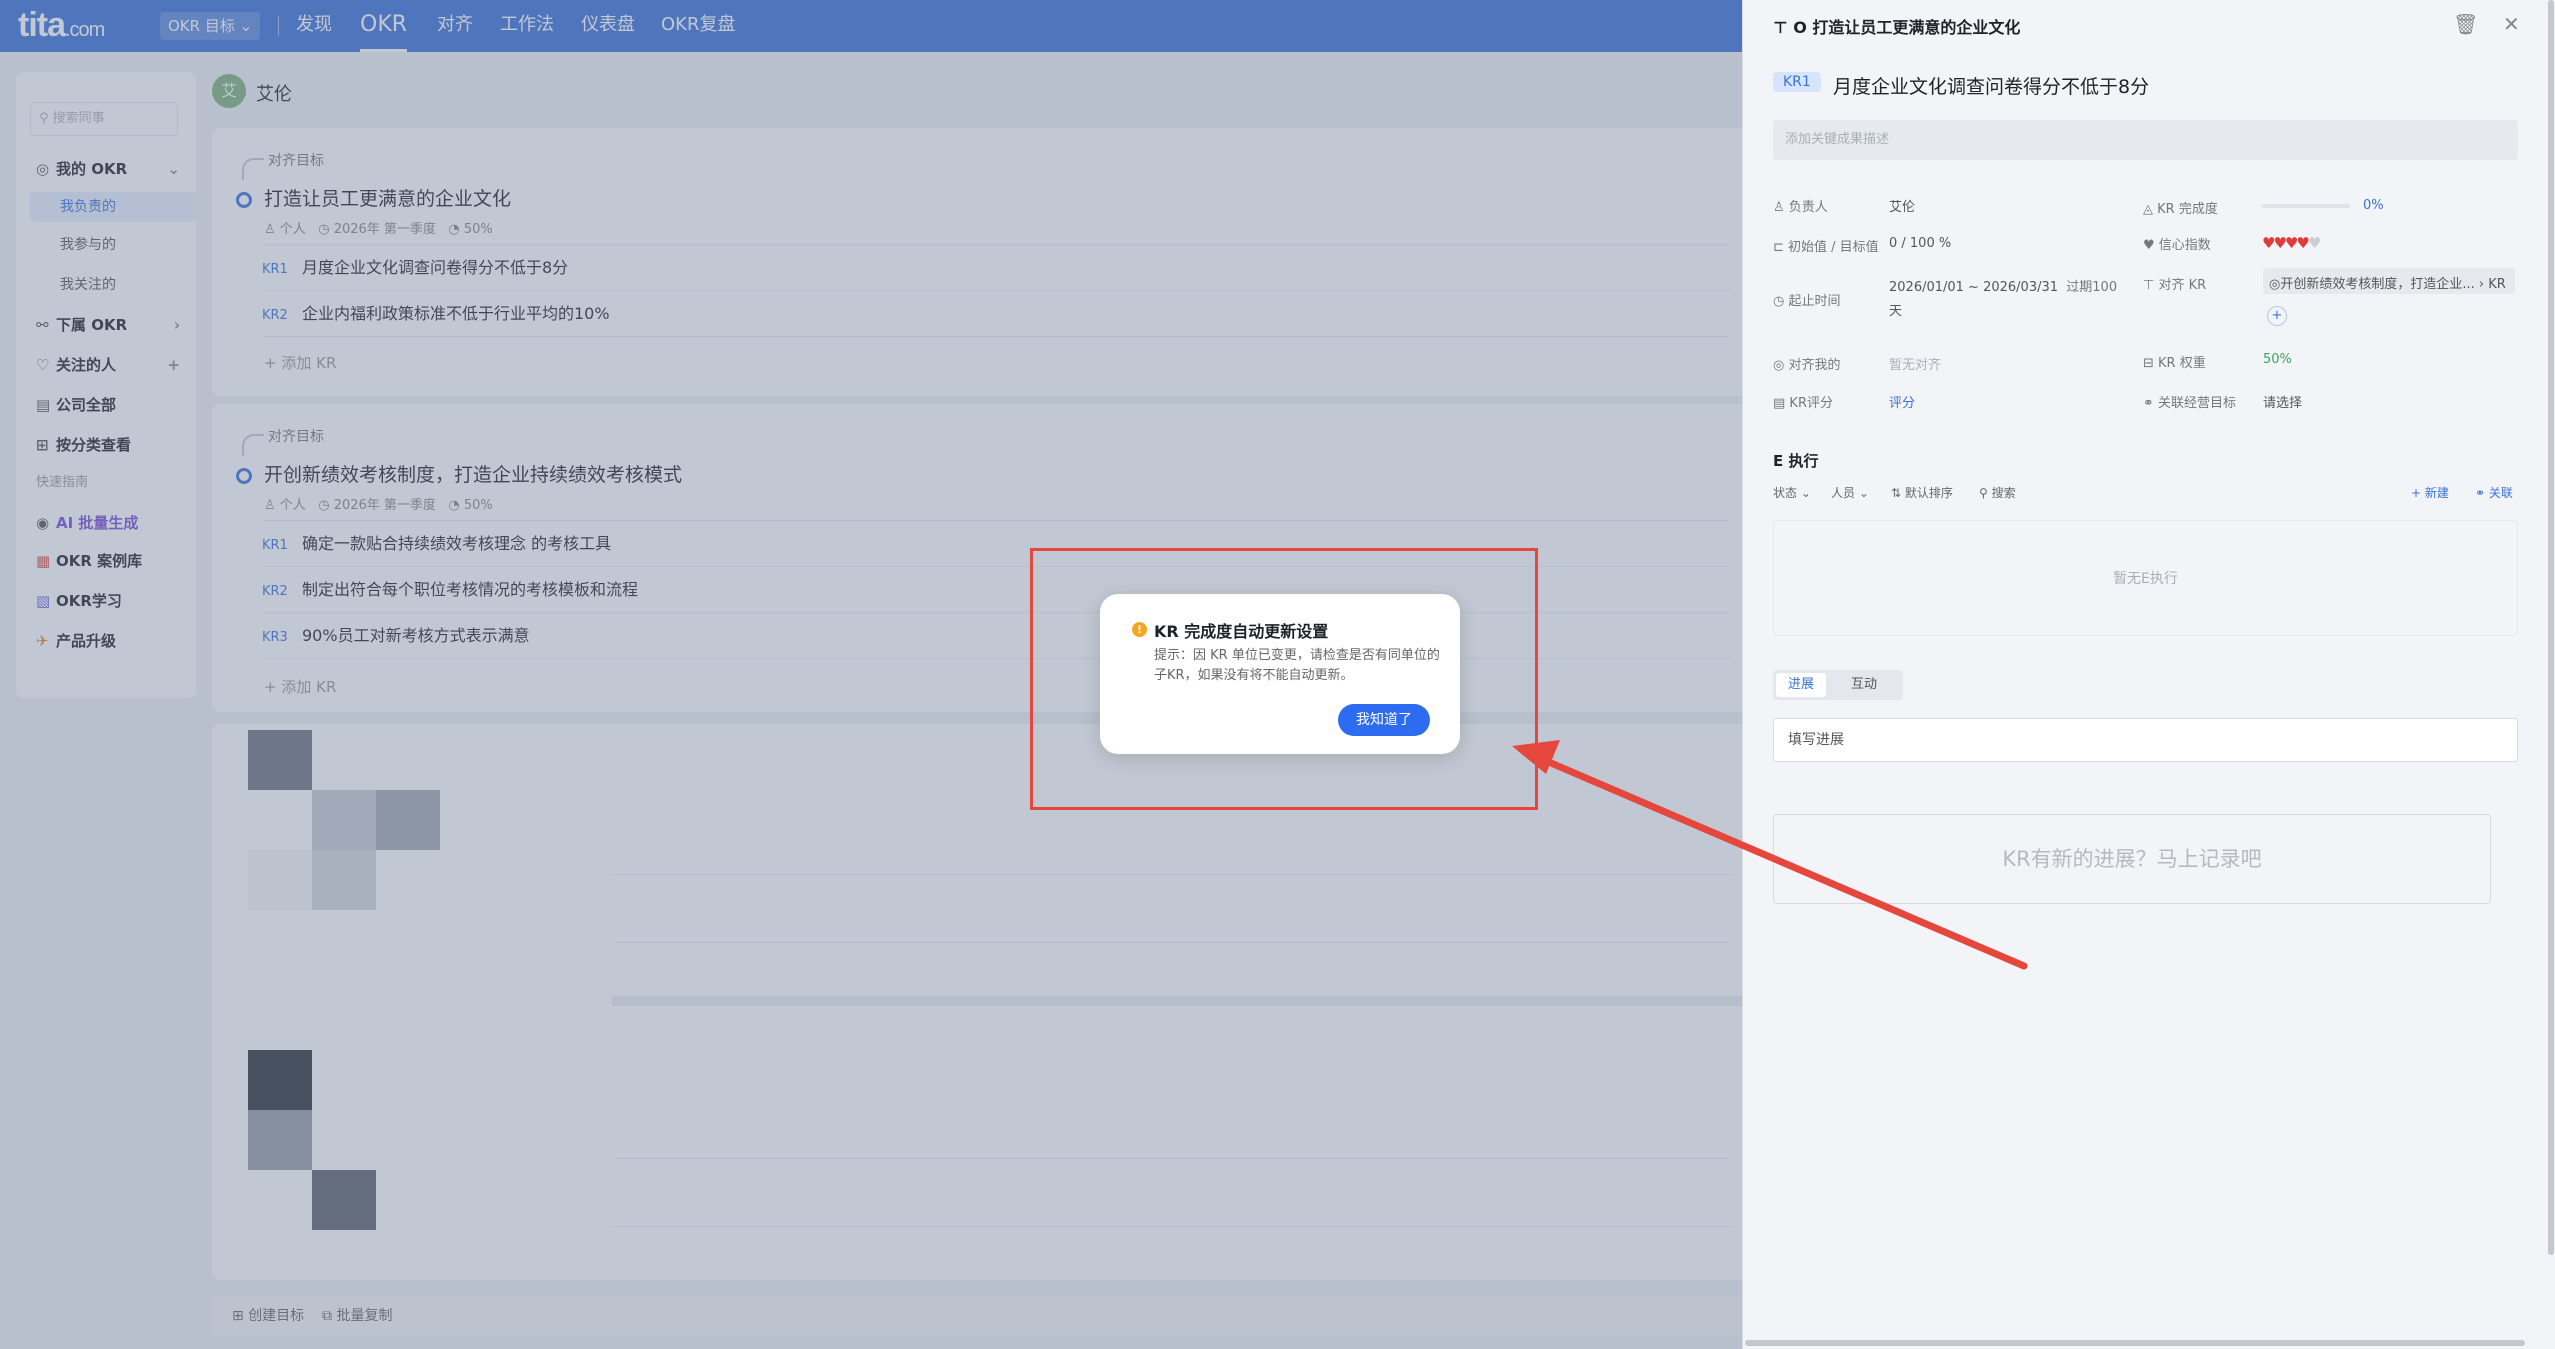 Image resolution: width=2555 pixels, height=1349 pixels. Describe the element at coordinates (1536, 757) in the screenshot. I see `arrow-head` at that location.